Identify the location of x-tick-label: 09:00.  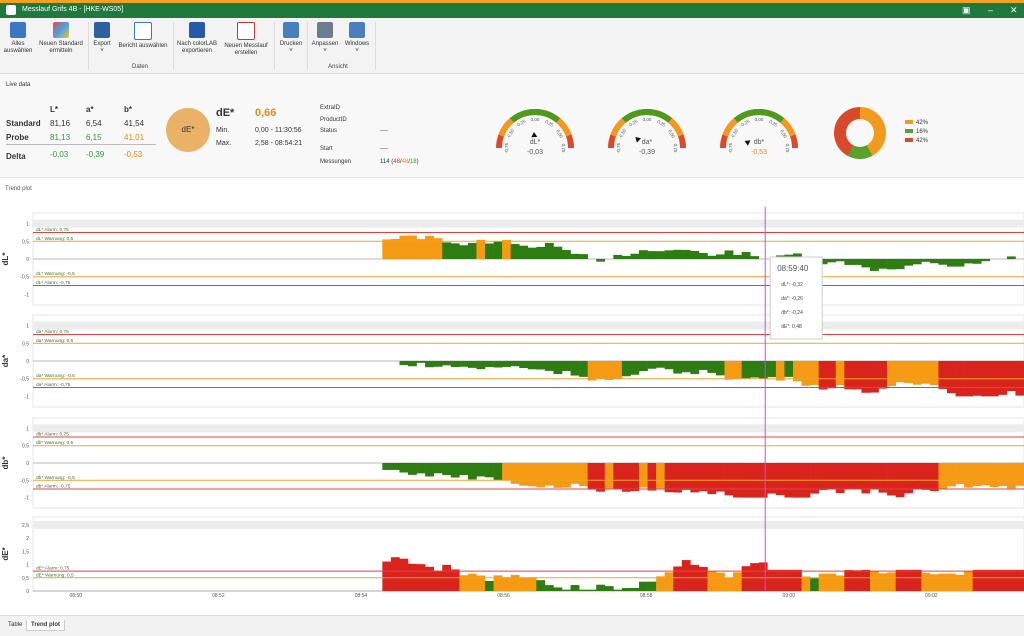
(788, 596).